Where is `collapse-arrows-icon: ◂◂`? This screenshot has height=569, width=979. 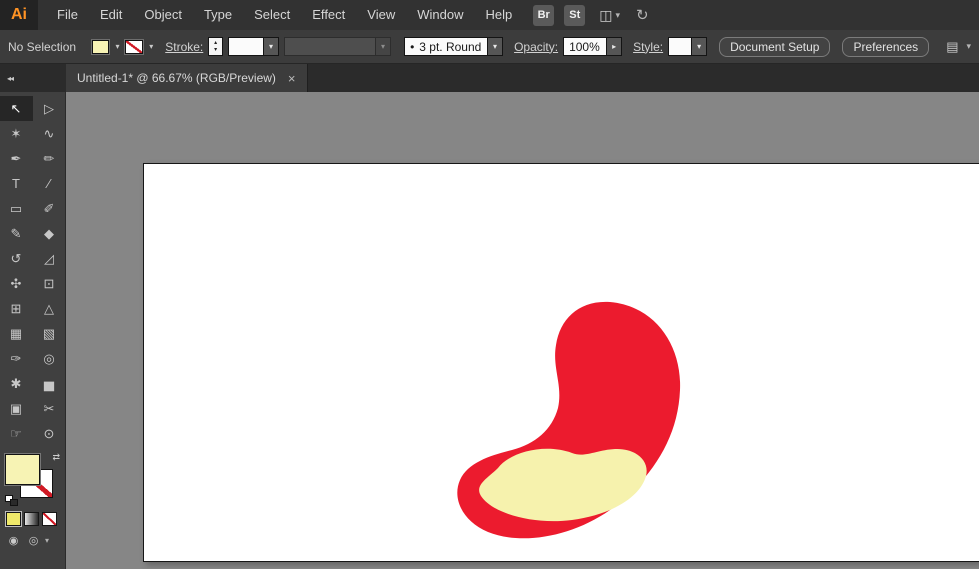 collapse-arrows-icon: ◂◂ is located at coordinates (10, 78).